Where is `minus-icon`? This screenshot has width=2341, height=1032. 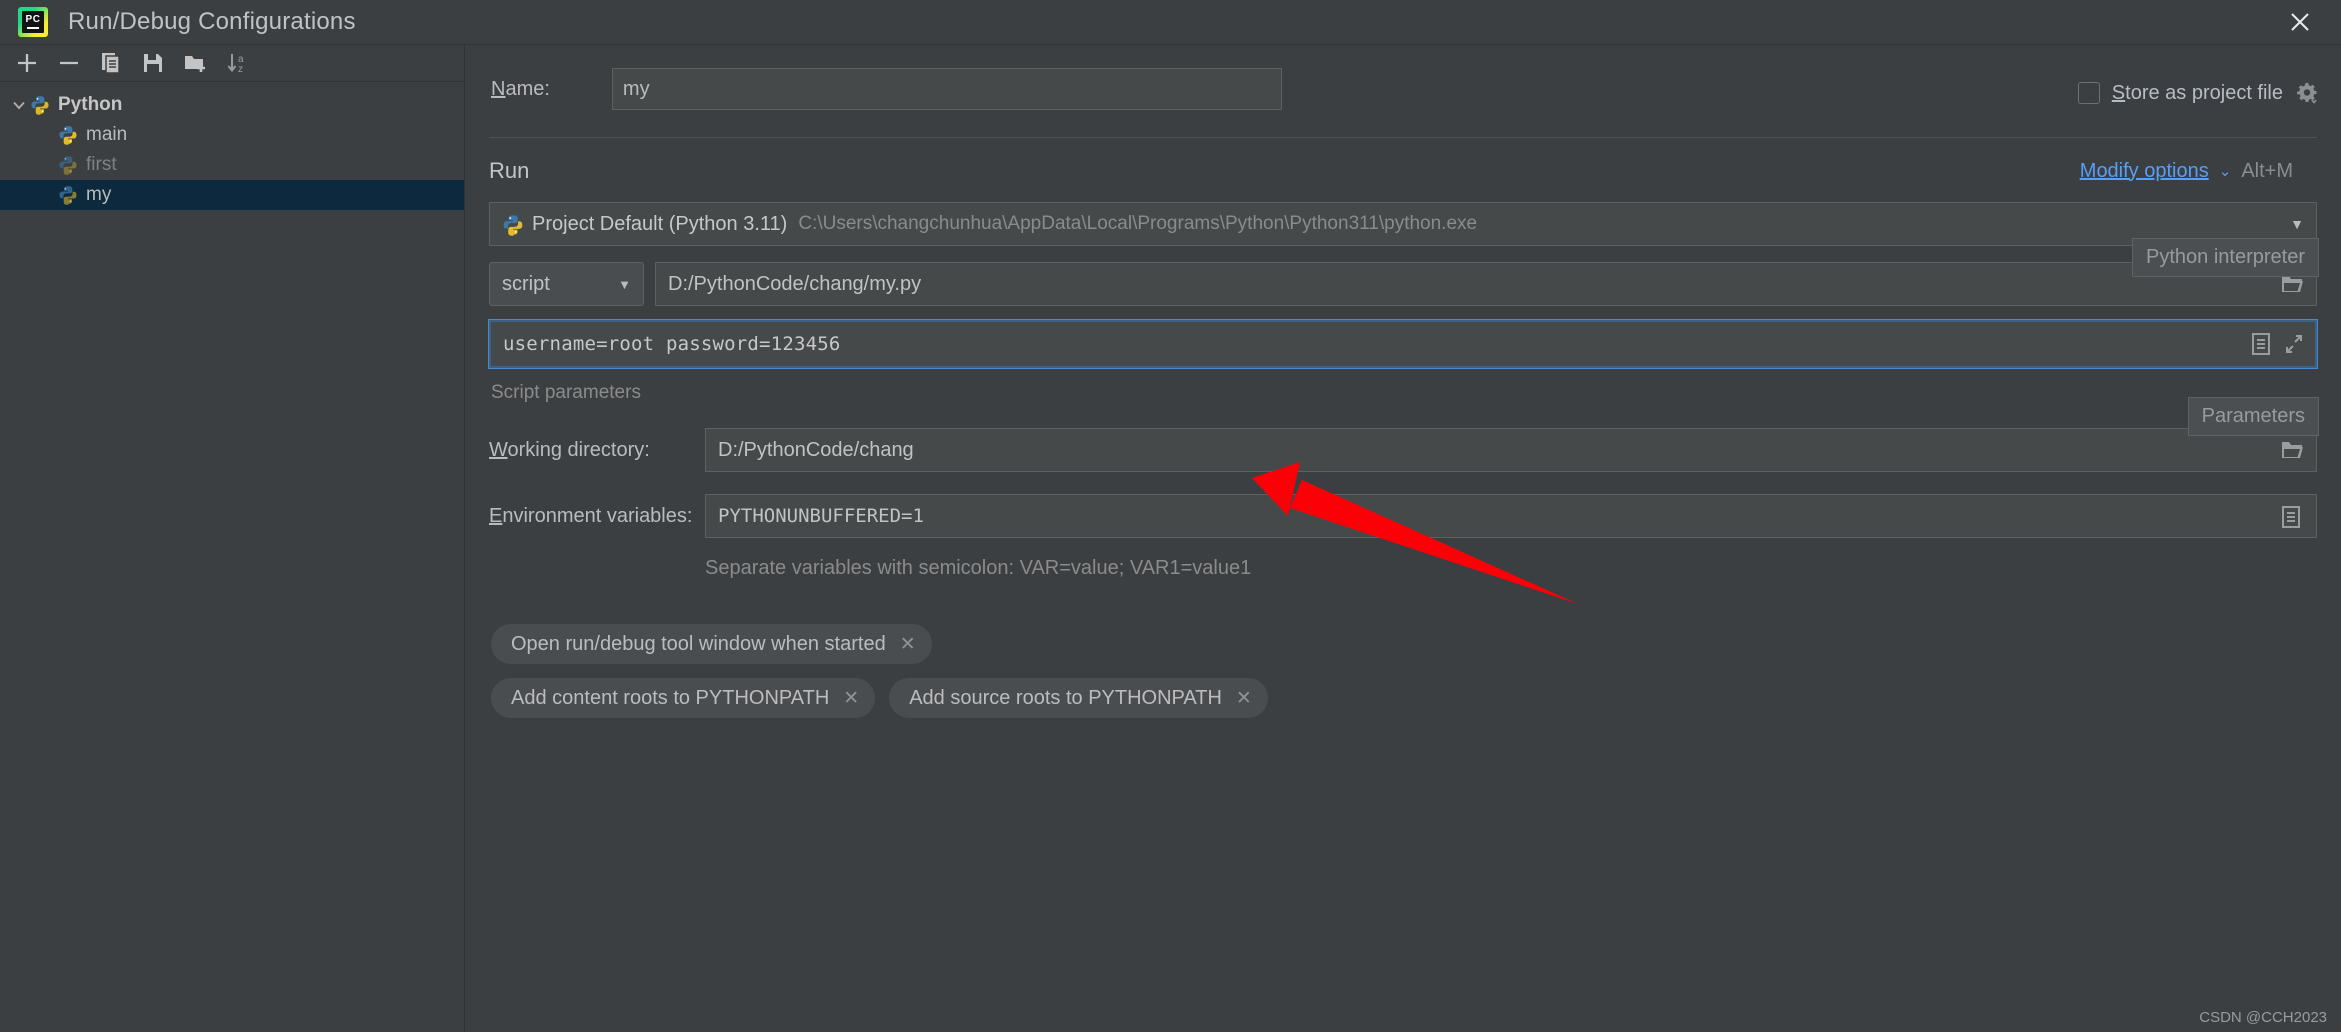 minus-icon is located at coordinates (69, 63).